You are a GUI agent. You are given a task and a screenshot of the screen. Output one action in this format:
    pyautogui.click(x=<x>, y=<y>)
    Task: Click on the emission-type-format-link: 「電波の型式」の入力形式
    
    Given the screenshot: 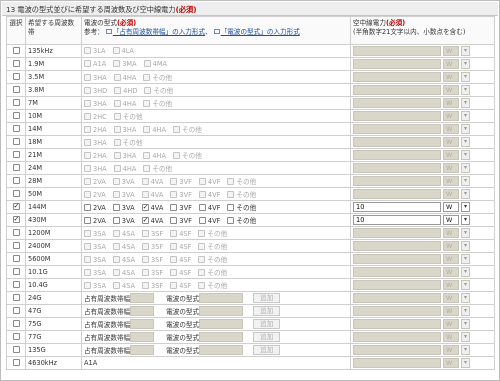 What is the action you would take?
    pyautogui.click(x=260, y=32)
    